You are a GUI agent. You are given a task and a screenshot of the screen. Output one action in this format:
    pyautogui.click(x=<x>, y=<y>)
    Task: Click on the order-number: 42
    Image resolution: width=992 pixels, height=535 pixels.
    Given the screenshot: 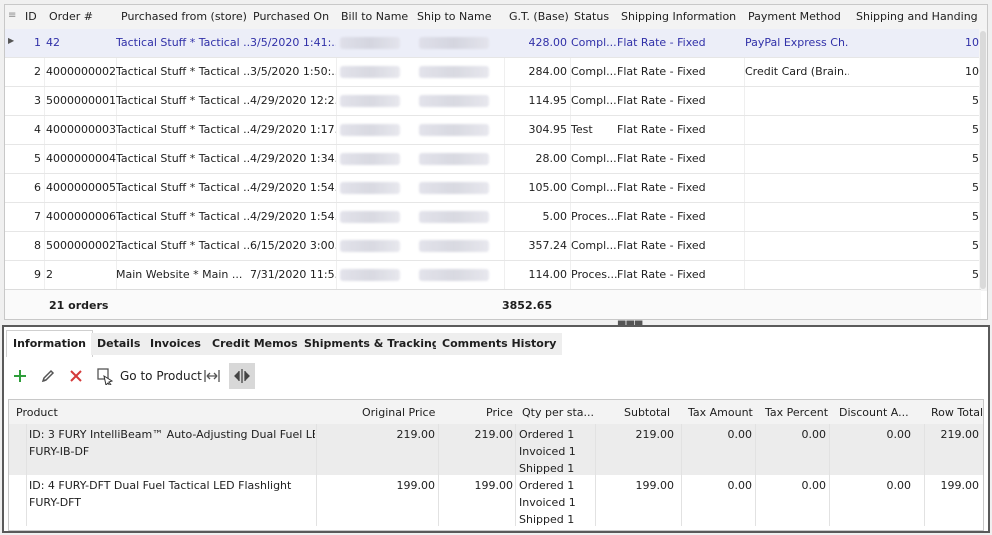 What is the action you would take?
    pyautogui.click(x=53, y=42)
    